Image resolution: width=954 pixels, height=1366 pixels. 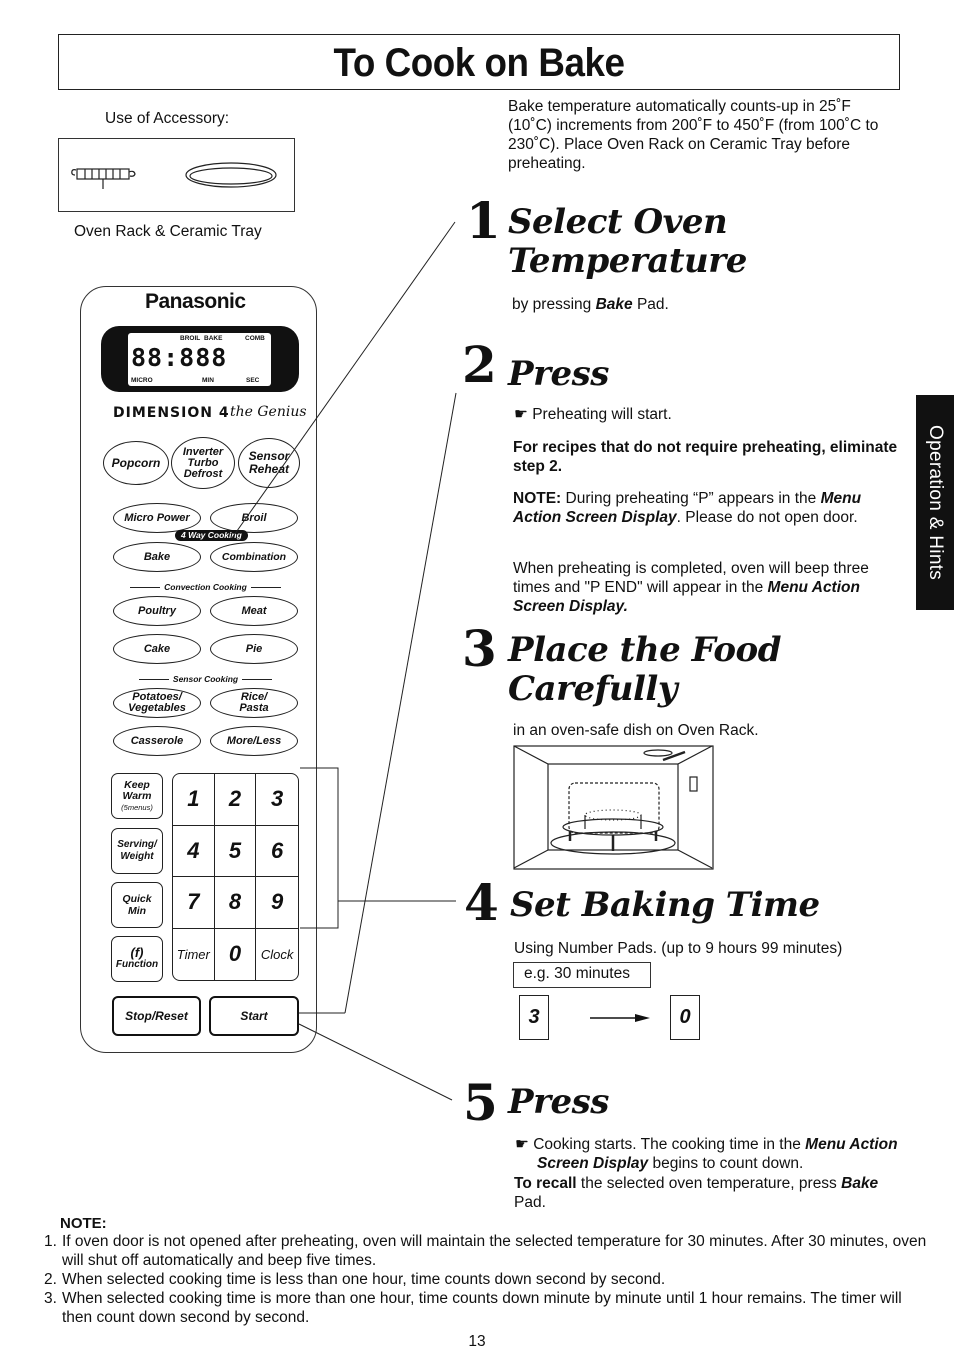 I want to click on step-5-callout-line, so click(x=375, y=1062).